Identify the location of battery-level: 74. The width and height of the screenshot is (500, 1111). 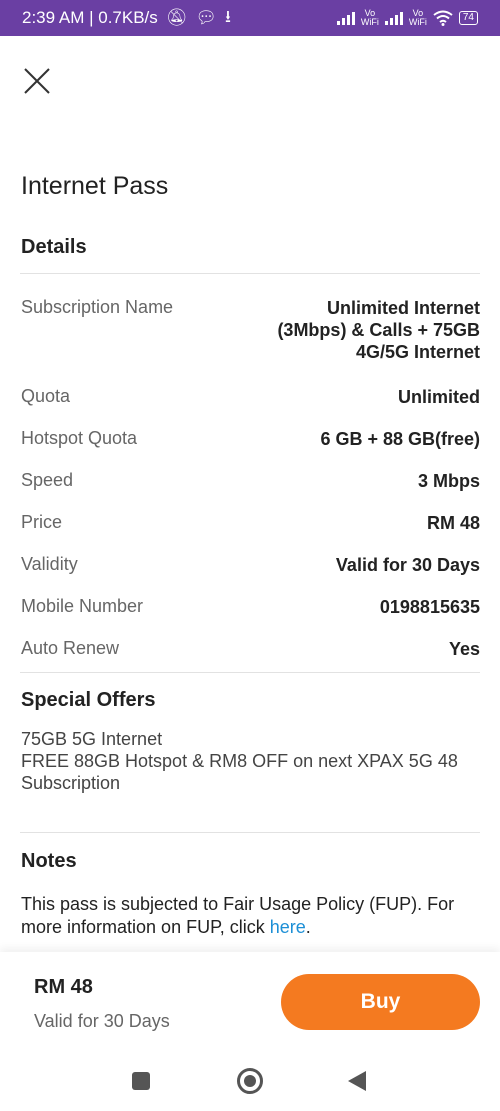
(468, 17).